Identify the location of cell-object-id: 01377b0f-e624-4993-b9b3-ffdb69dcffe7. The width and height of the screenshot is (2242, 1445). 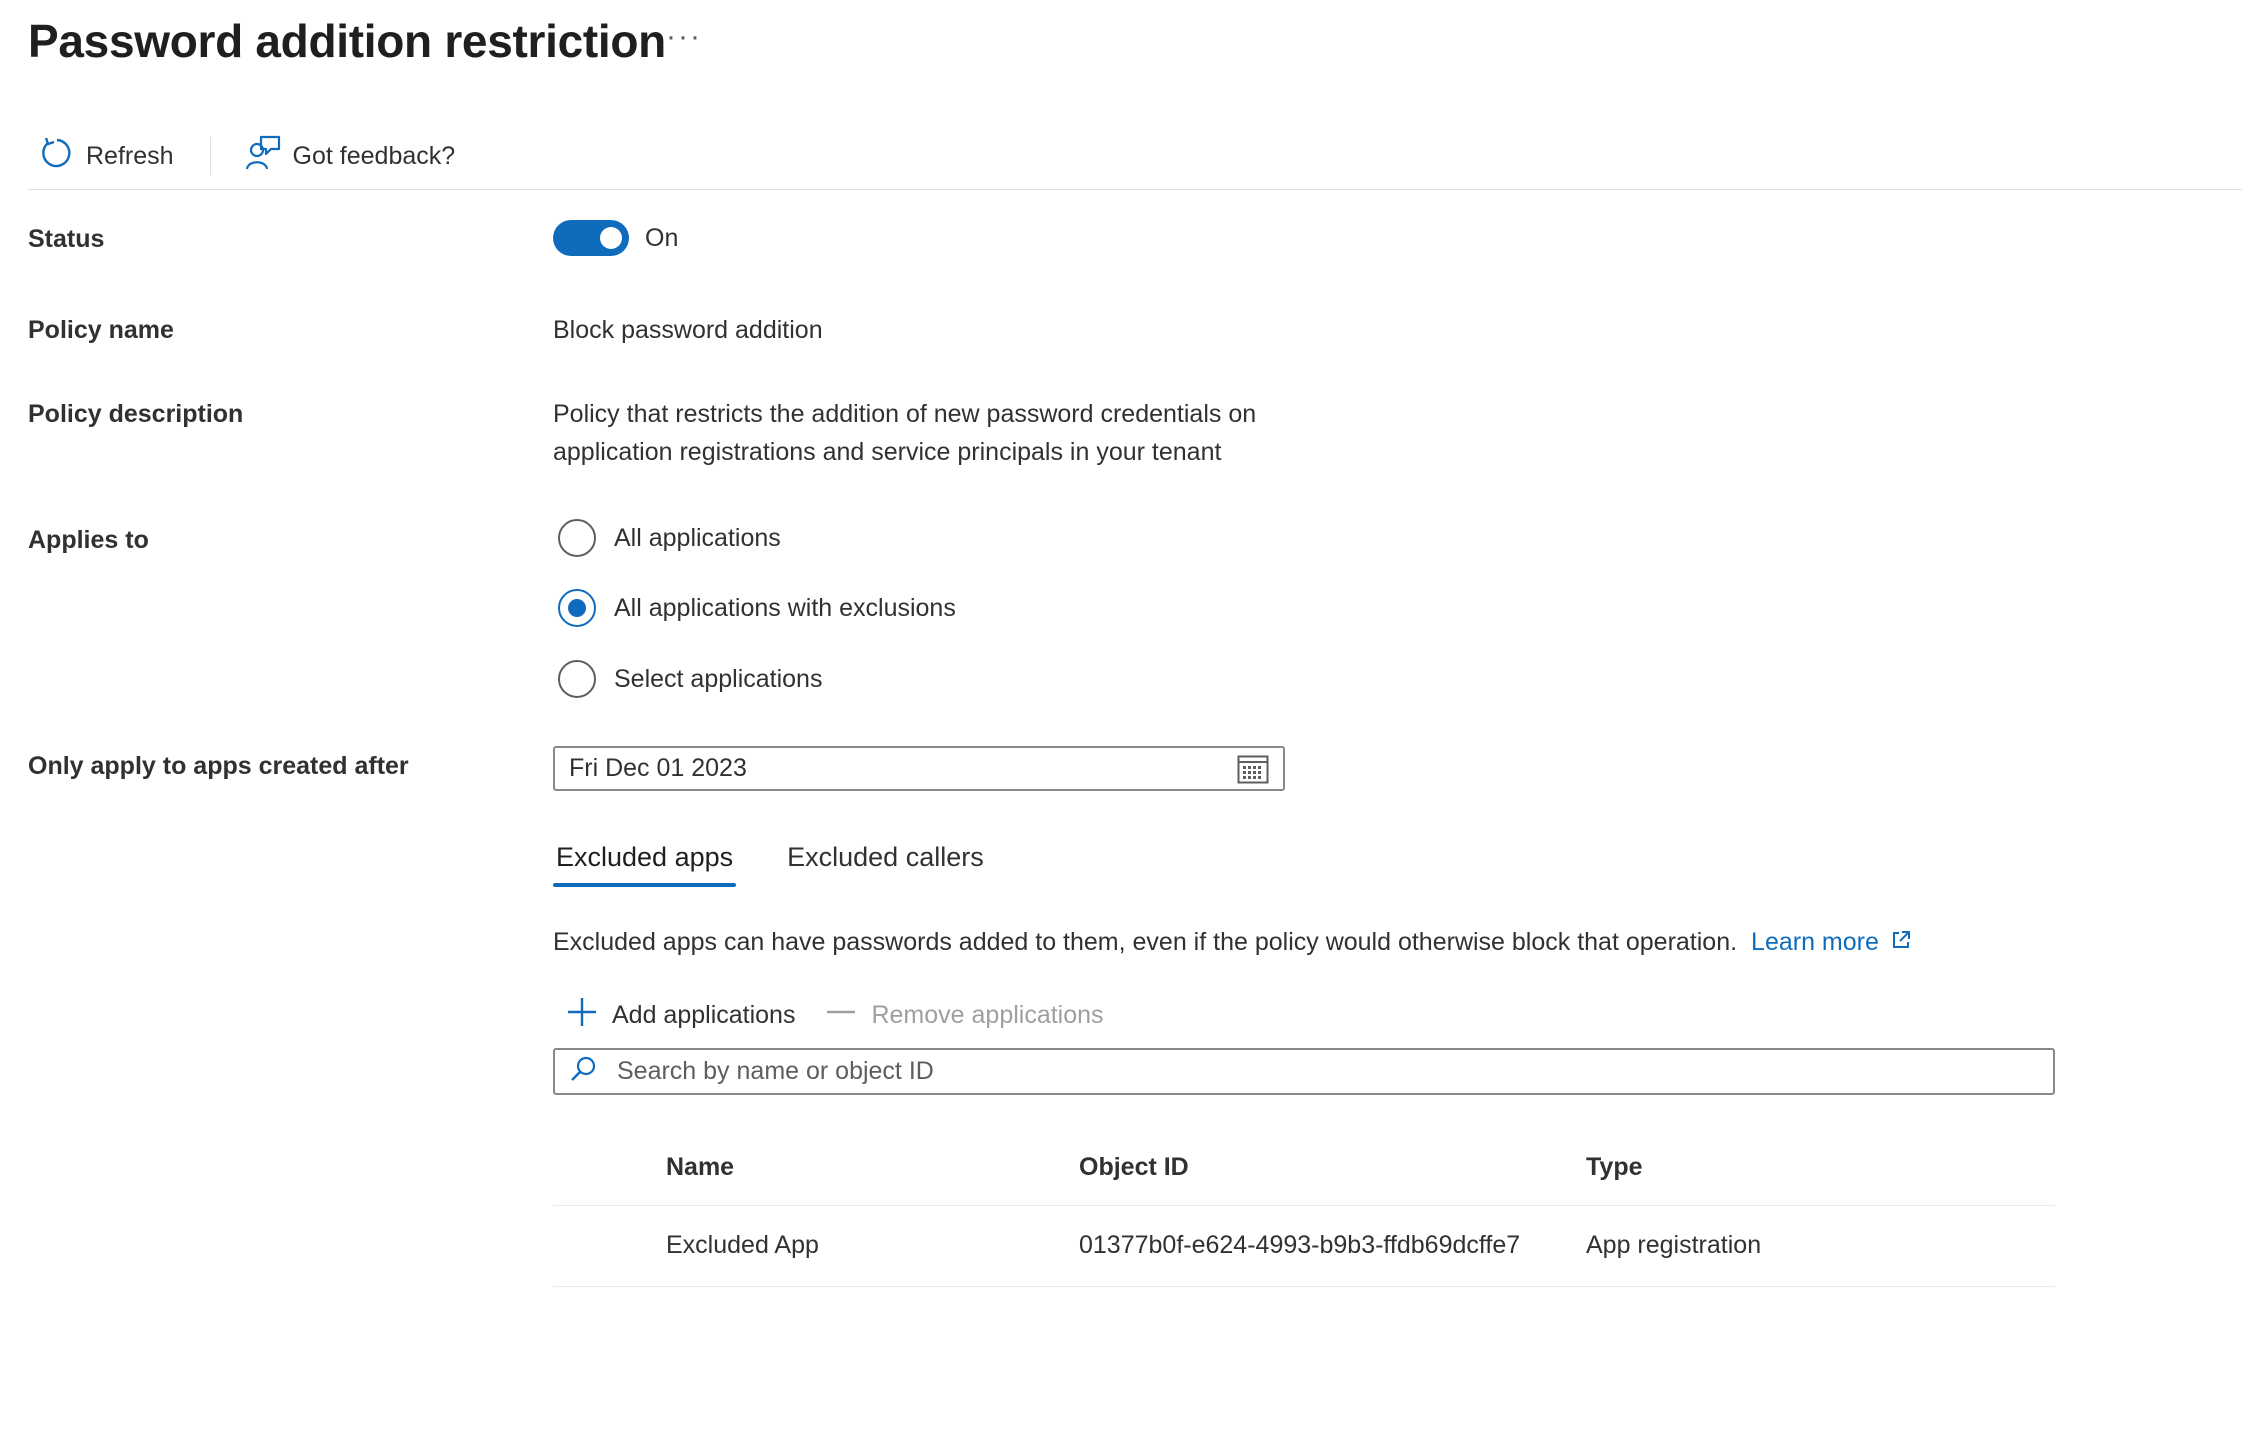
(1332, 1246).